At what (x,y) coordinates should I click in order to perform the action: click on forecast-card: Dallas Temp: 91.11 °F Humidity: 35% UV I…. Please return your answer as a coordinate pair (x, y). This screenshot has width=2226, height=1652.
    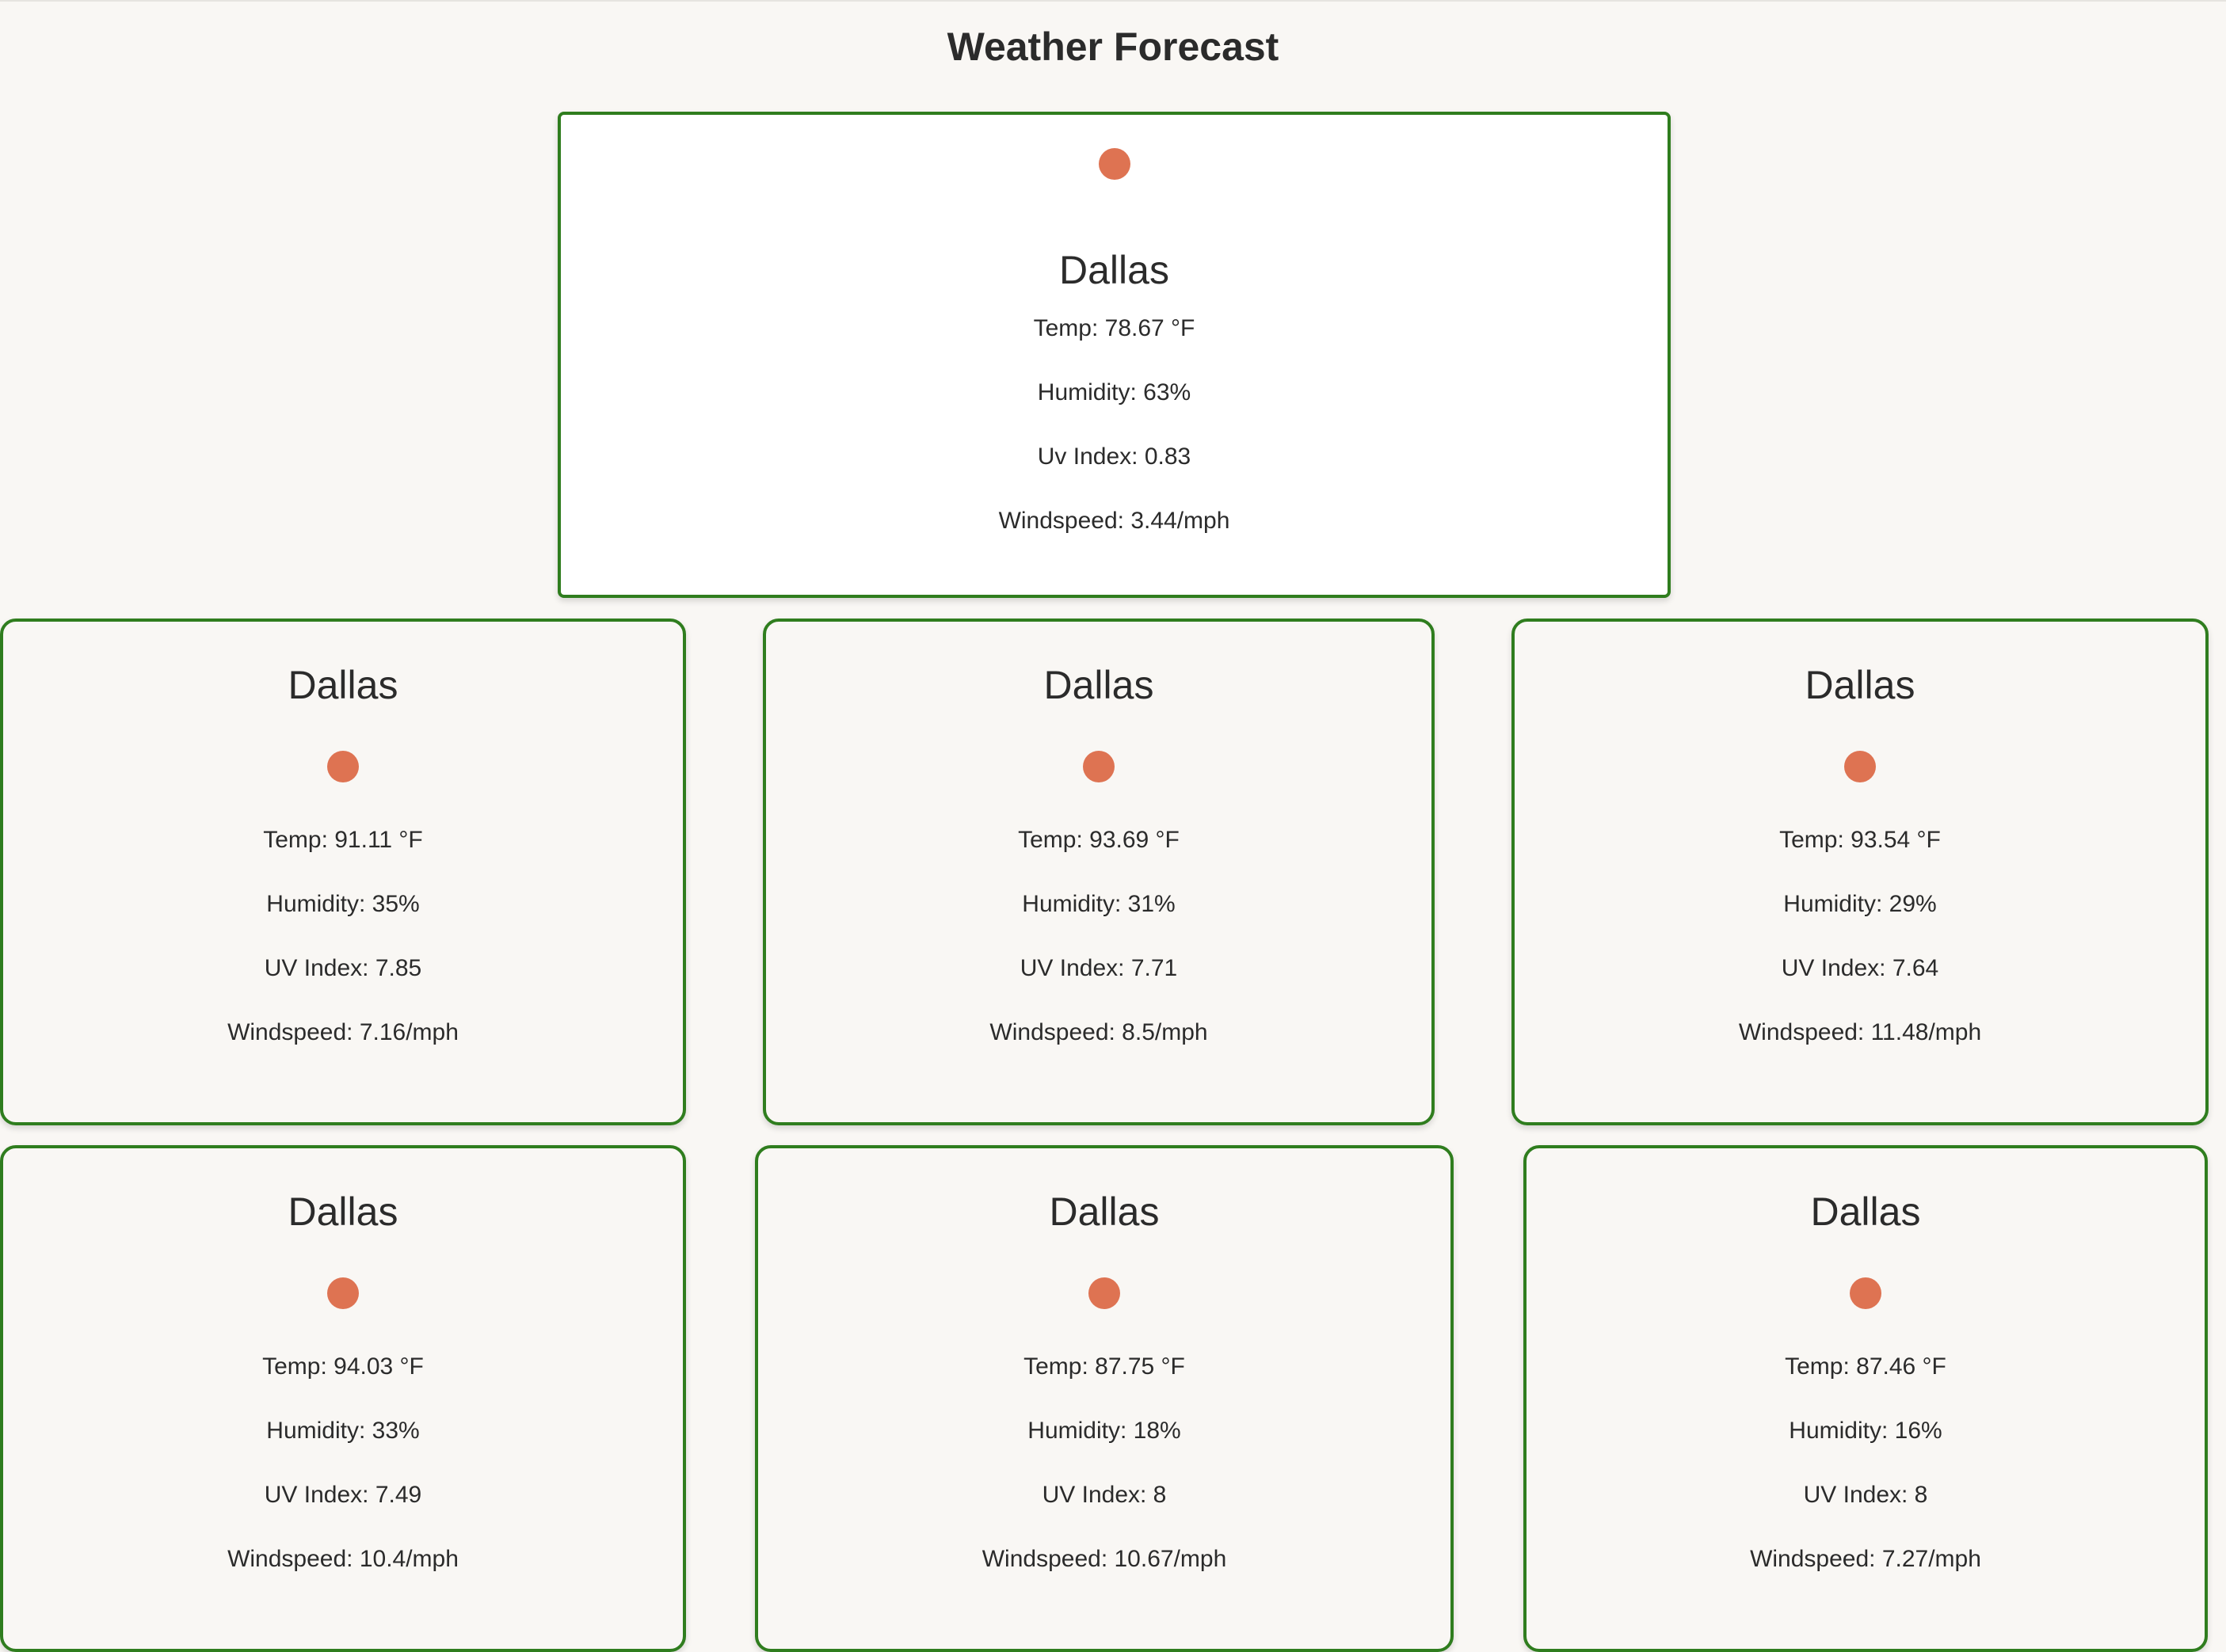
    Looking at the image, I should click on (343, 872).